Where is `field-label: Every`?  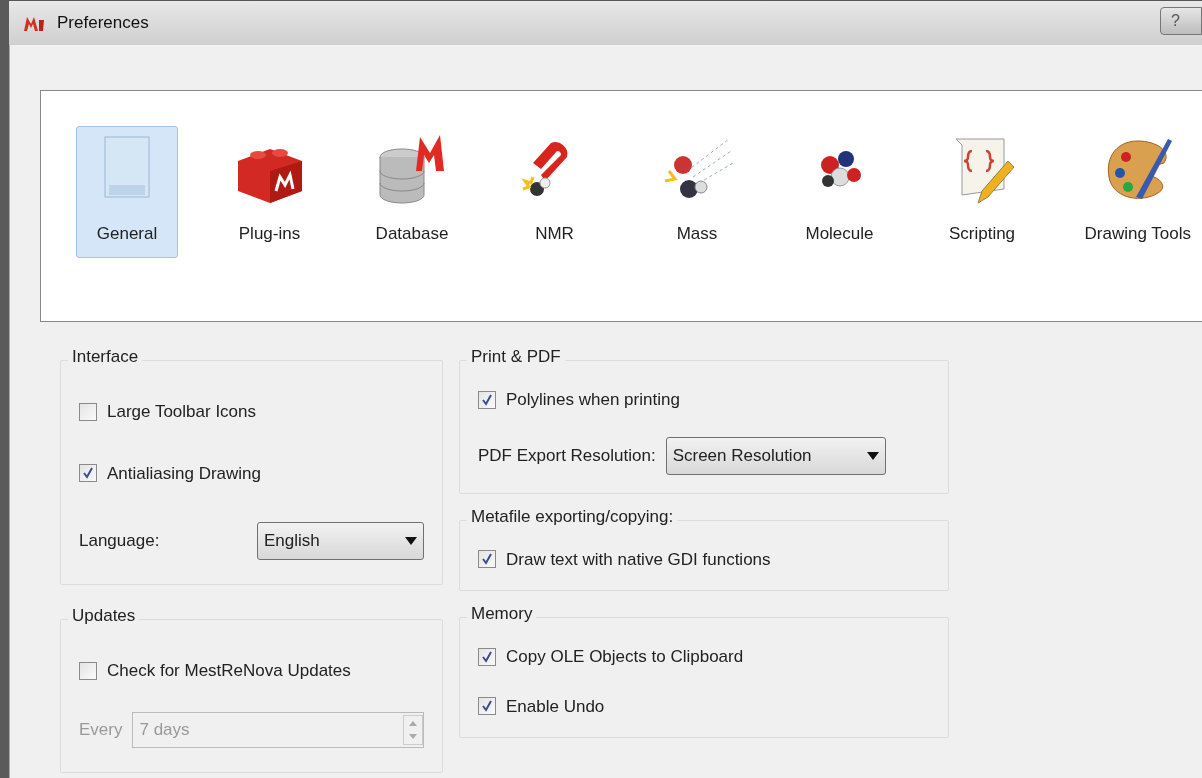
field-label: Every is located at coordinates (101, 729).